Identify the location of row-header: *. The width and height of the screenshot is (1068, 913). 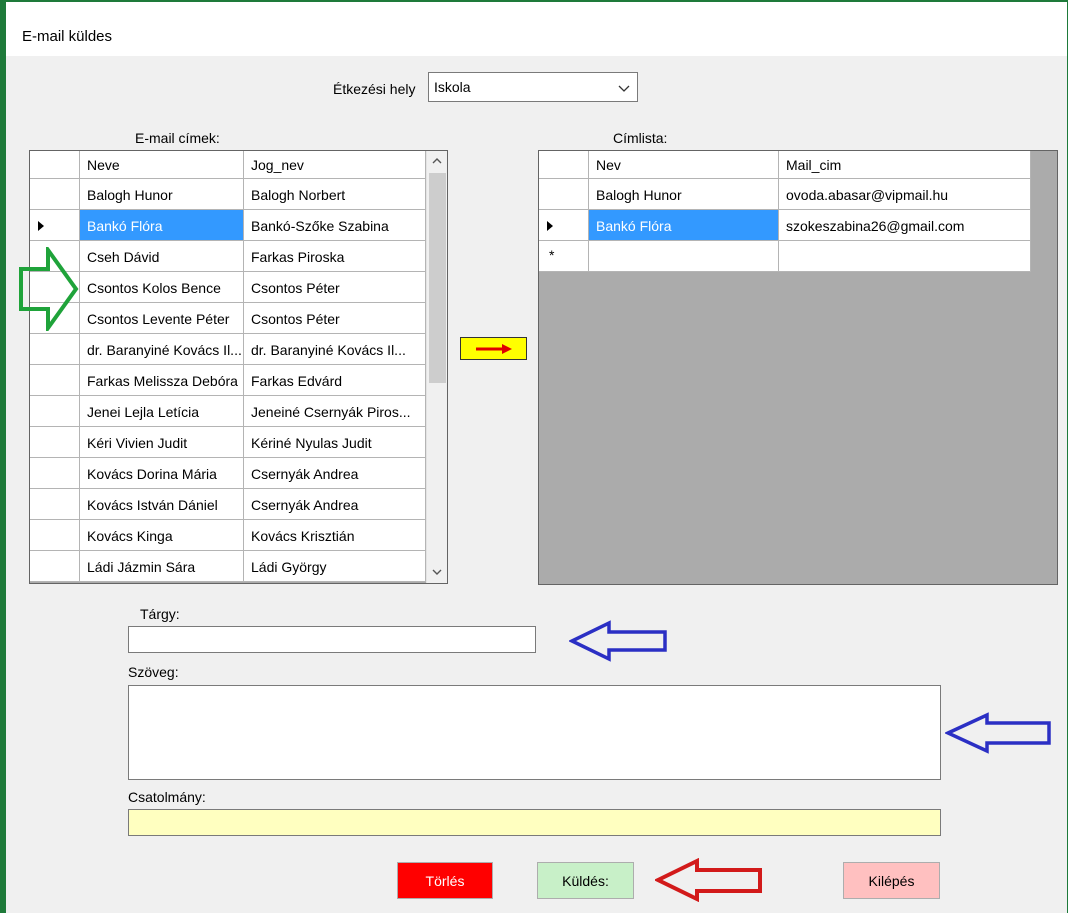
(564, 256).